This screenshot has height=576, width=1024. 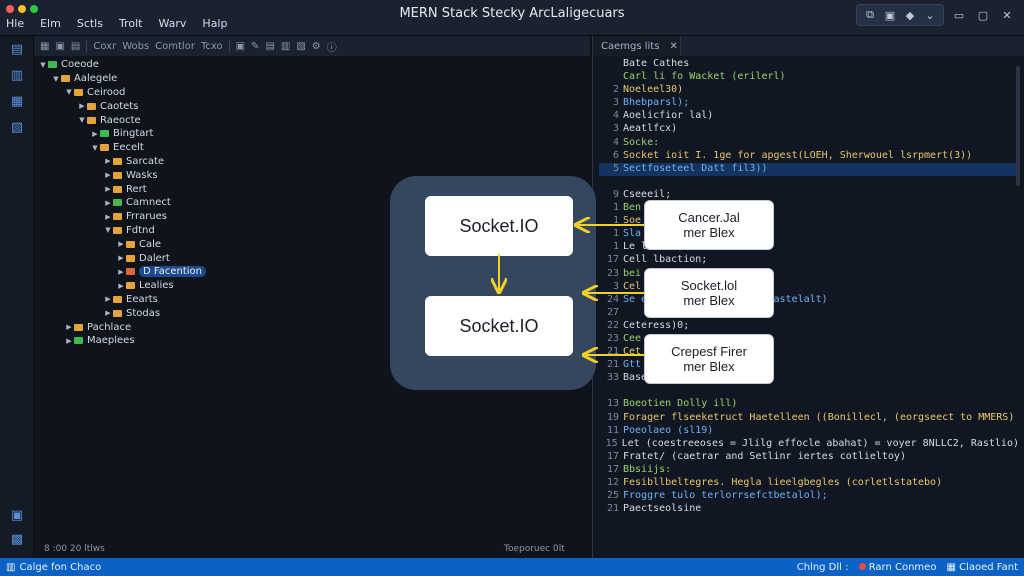 I want to click on line-number: 4, so click(x=615, y=142).